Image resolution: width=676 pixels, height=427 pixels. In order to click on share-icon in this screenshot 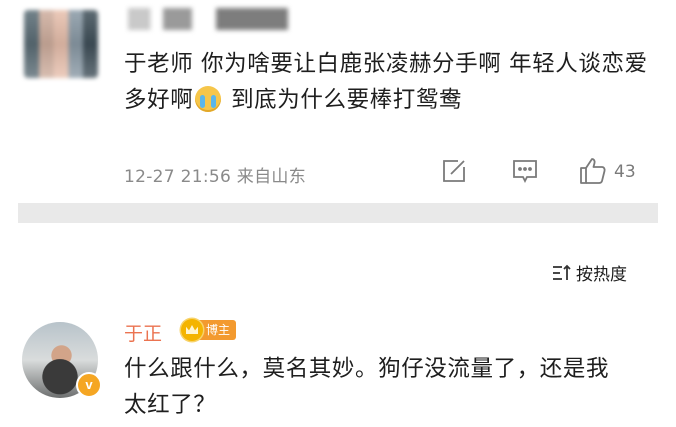, I will do `click(454, 171)`.